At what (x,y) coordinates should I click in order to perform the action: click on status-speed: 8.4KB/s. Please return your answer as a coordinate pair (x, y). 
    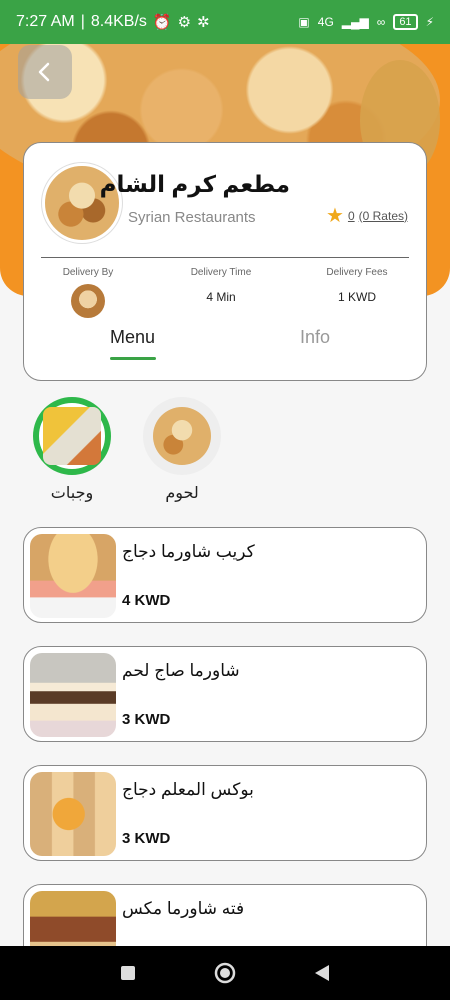
    Looking at the image, I should click on (118, 21).